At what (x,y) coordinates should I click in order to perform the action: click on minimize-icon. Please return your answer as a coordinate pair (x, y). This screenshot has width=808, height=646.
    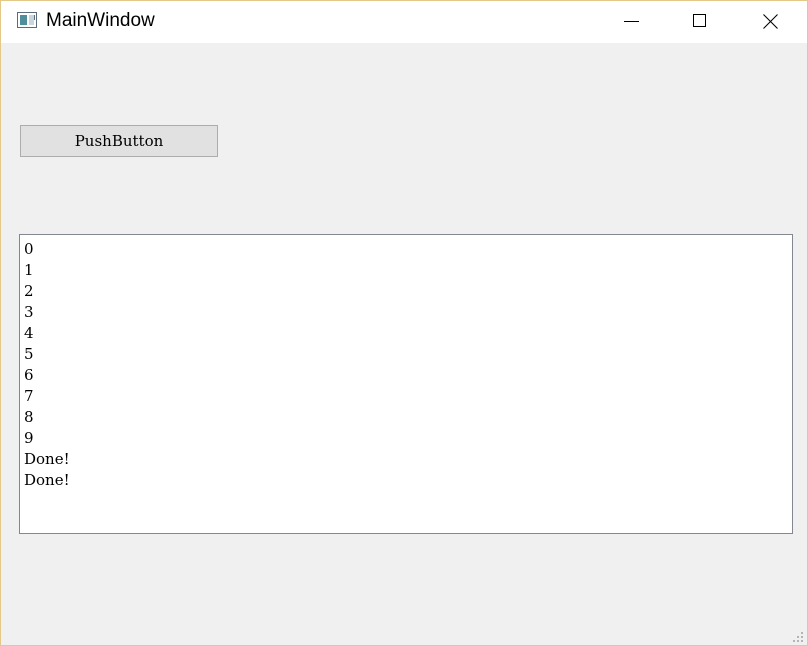
    Looking at the image, I should click on (631, 21).